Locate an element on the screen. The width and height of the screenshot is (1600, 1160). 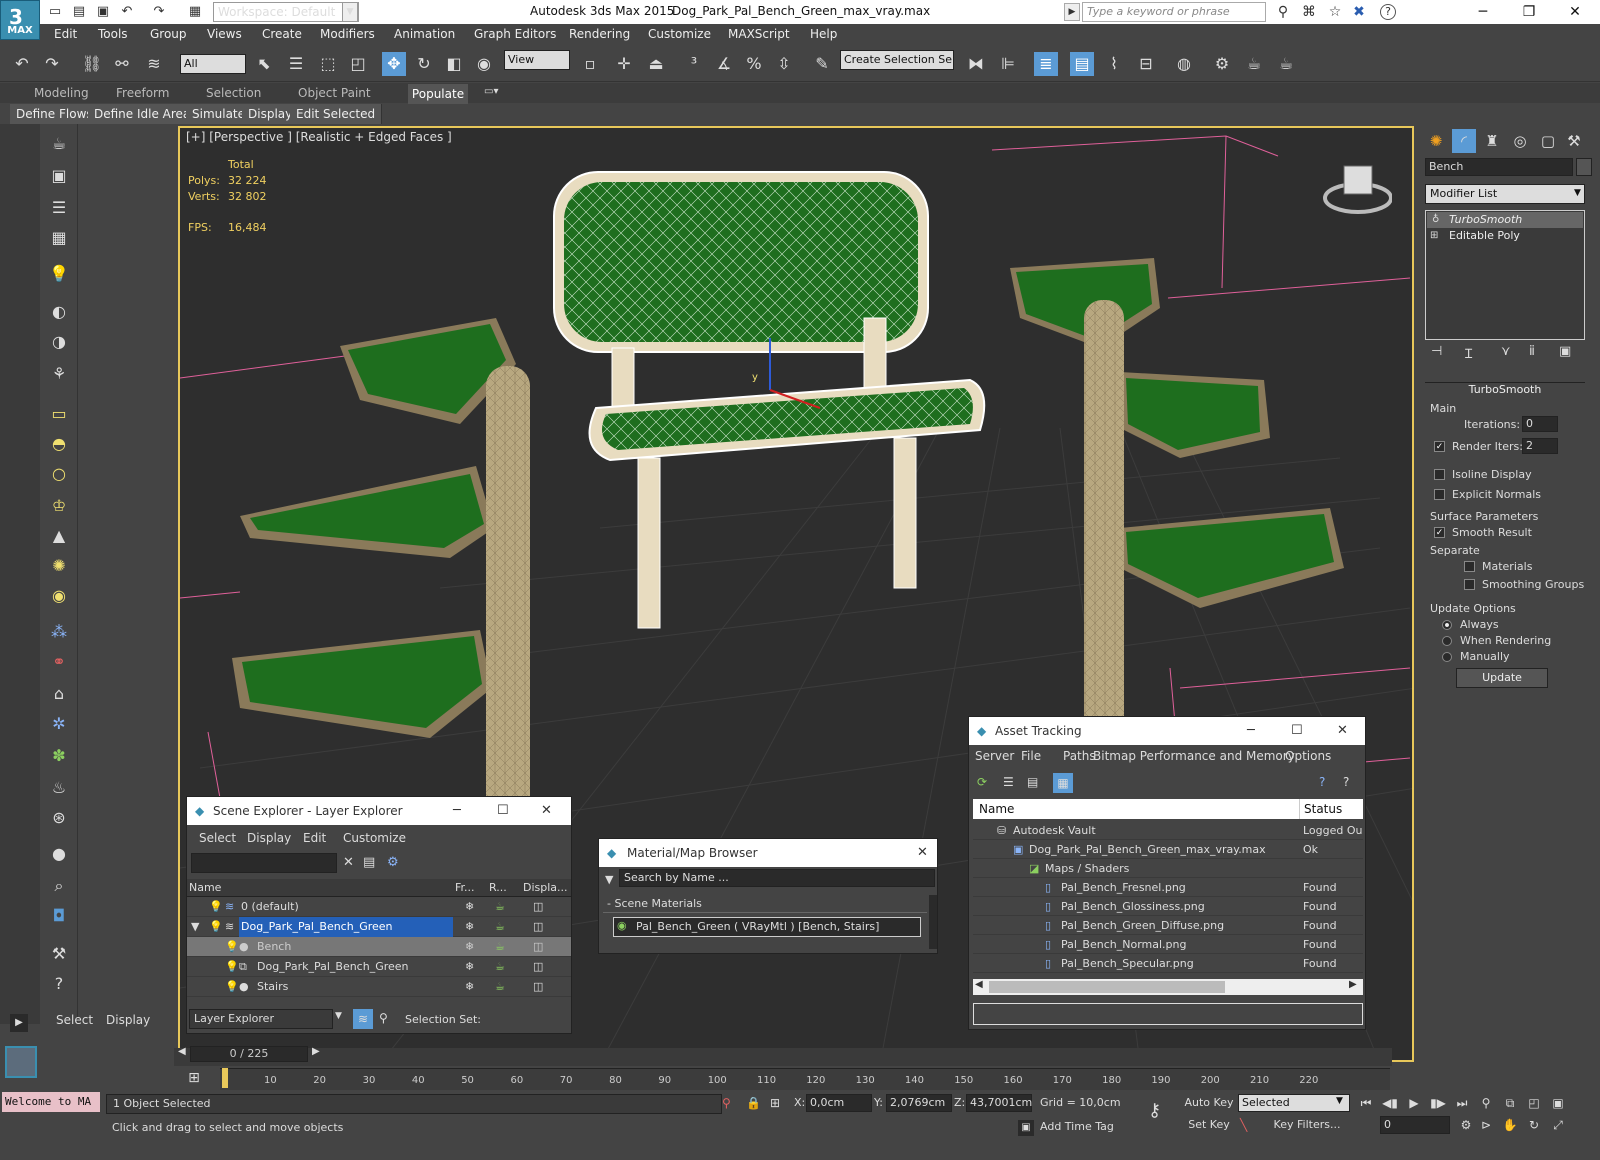
zoom-extents-icon: ◰ is located at coordinates (1534, 1103).